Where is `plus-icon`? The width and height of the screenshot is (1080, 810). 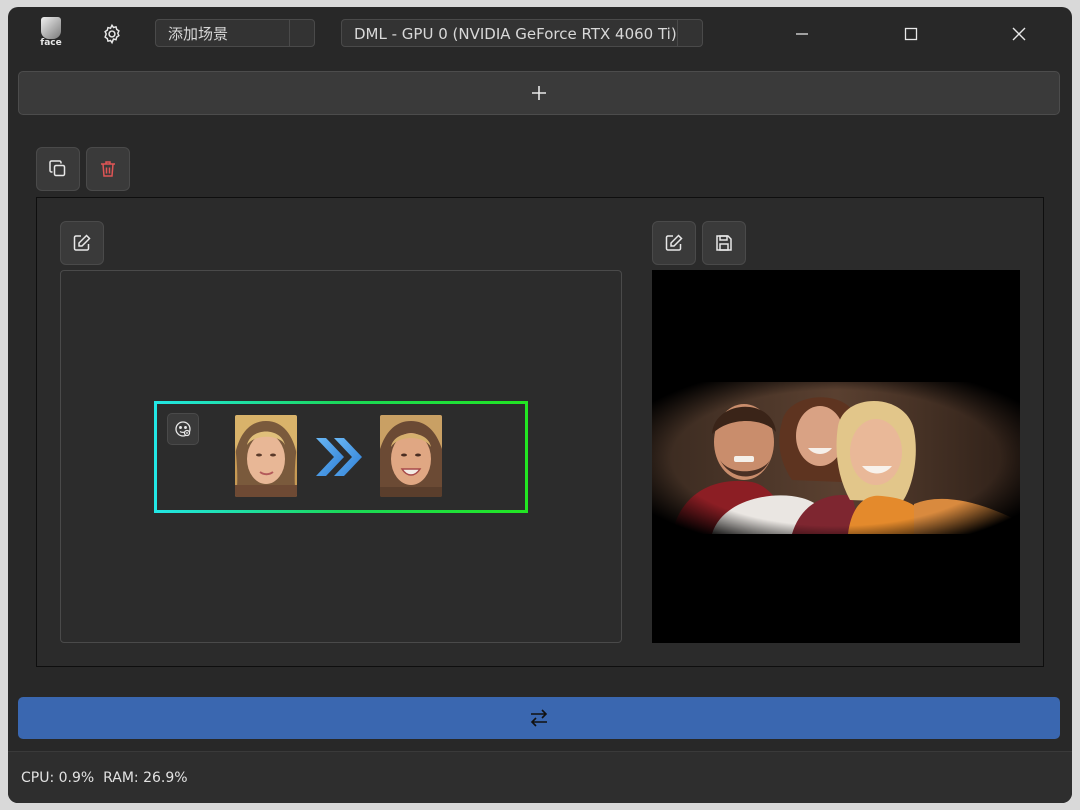 plus-icon is located at coordinates (539, 93).